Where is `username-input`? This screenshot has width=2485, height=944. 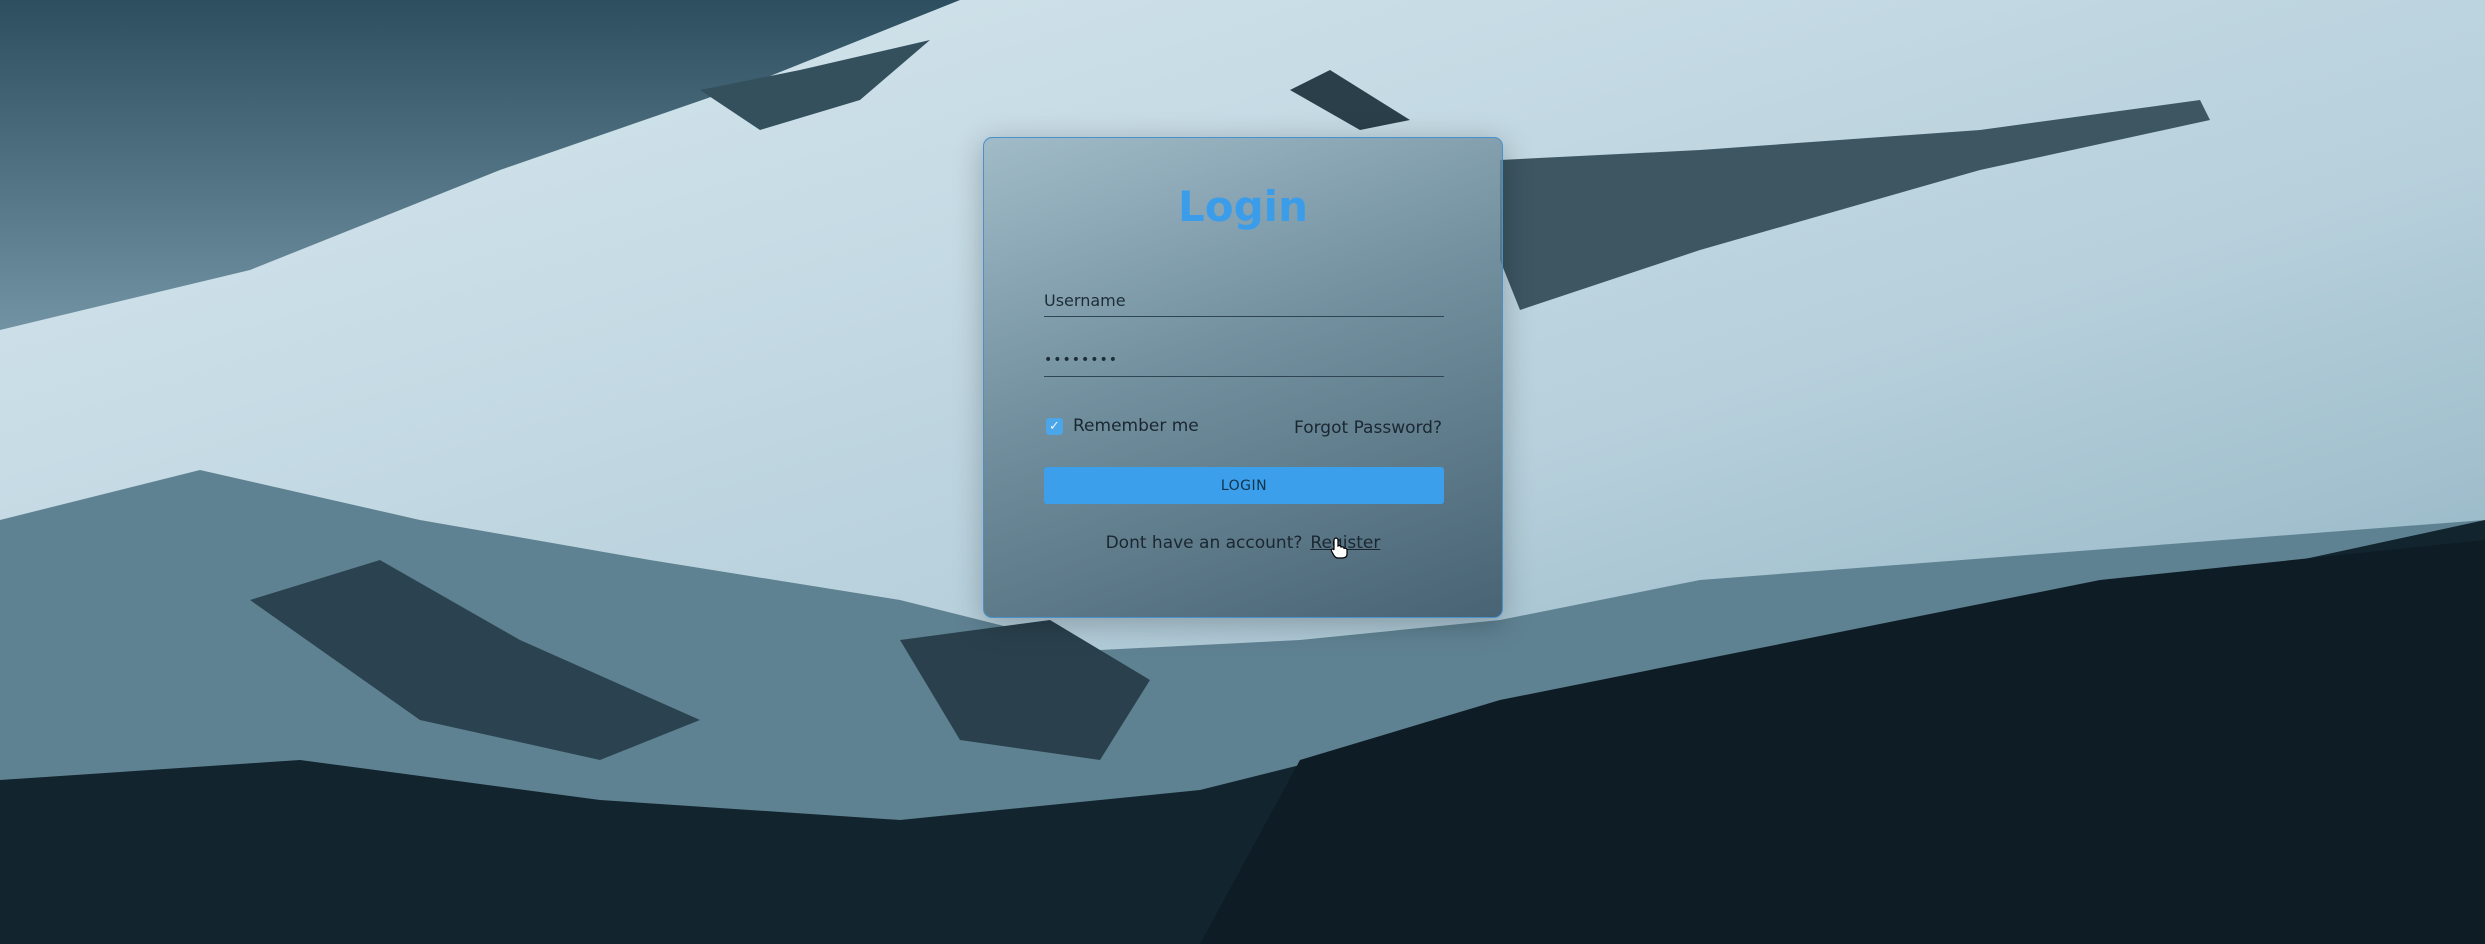
username-input is located at coordinates (1244, 300).